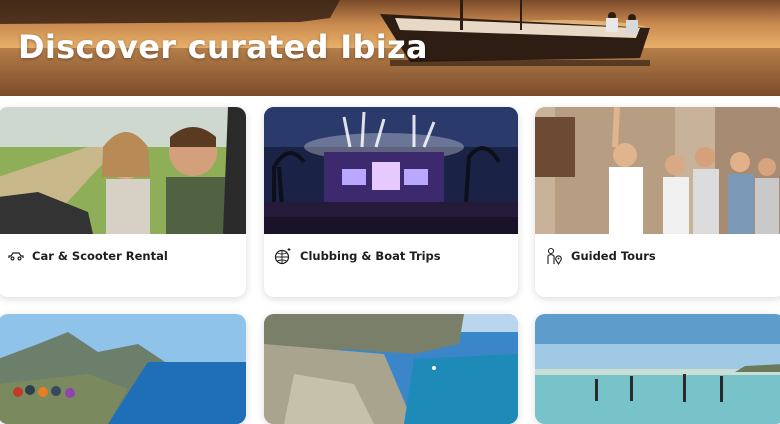 This screenshot has height=424, width=780. I want to click on car-icon, so click(16, 256).